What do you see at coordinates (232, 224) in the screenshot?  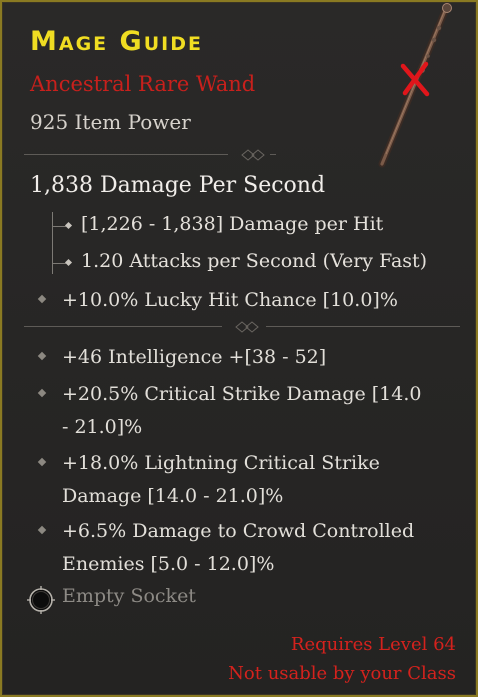 I see `damage-per-hit: [1,226 - 1,838] Damage per Hit` at bounding box center [232, 224].